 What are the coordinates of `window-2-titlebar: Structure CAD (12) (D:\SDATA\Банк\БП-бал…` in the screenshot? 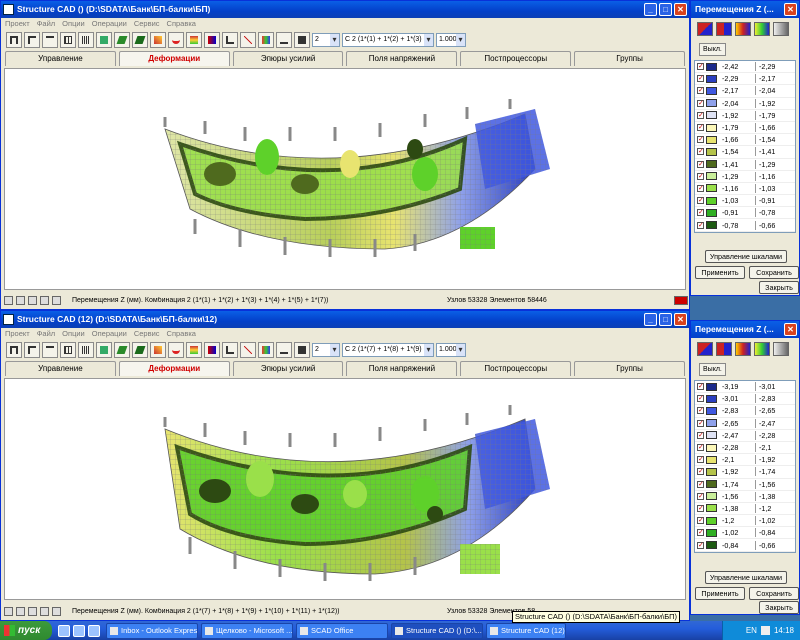 It's located at (345, 319).